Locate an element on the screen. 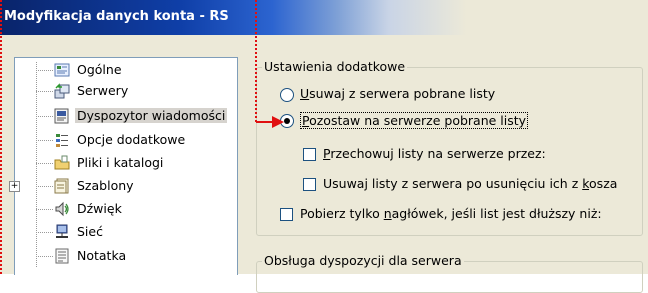 Image resolution: width=648 pixels, height=293 pixels. tree-item-label: Serwery is located at coordinates (103, 90).